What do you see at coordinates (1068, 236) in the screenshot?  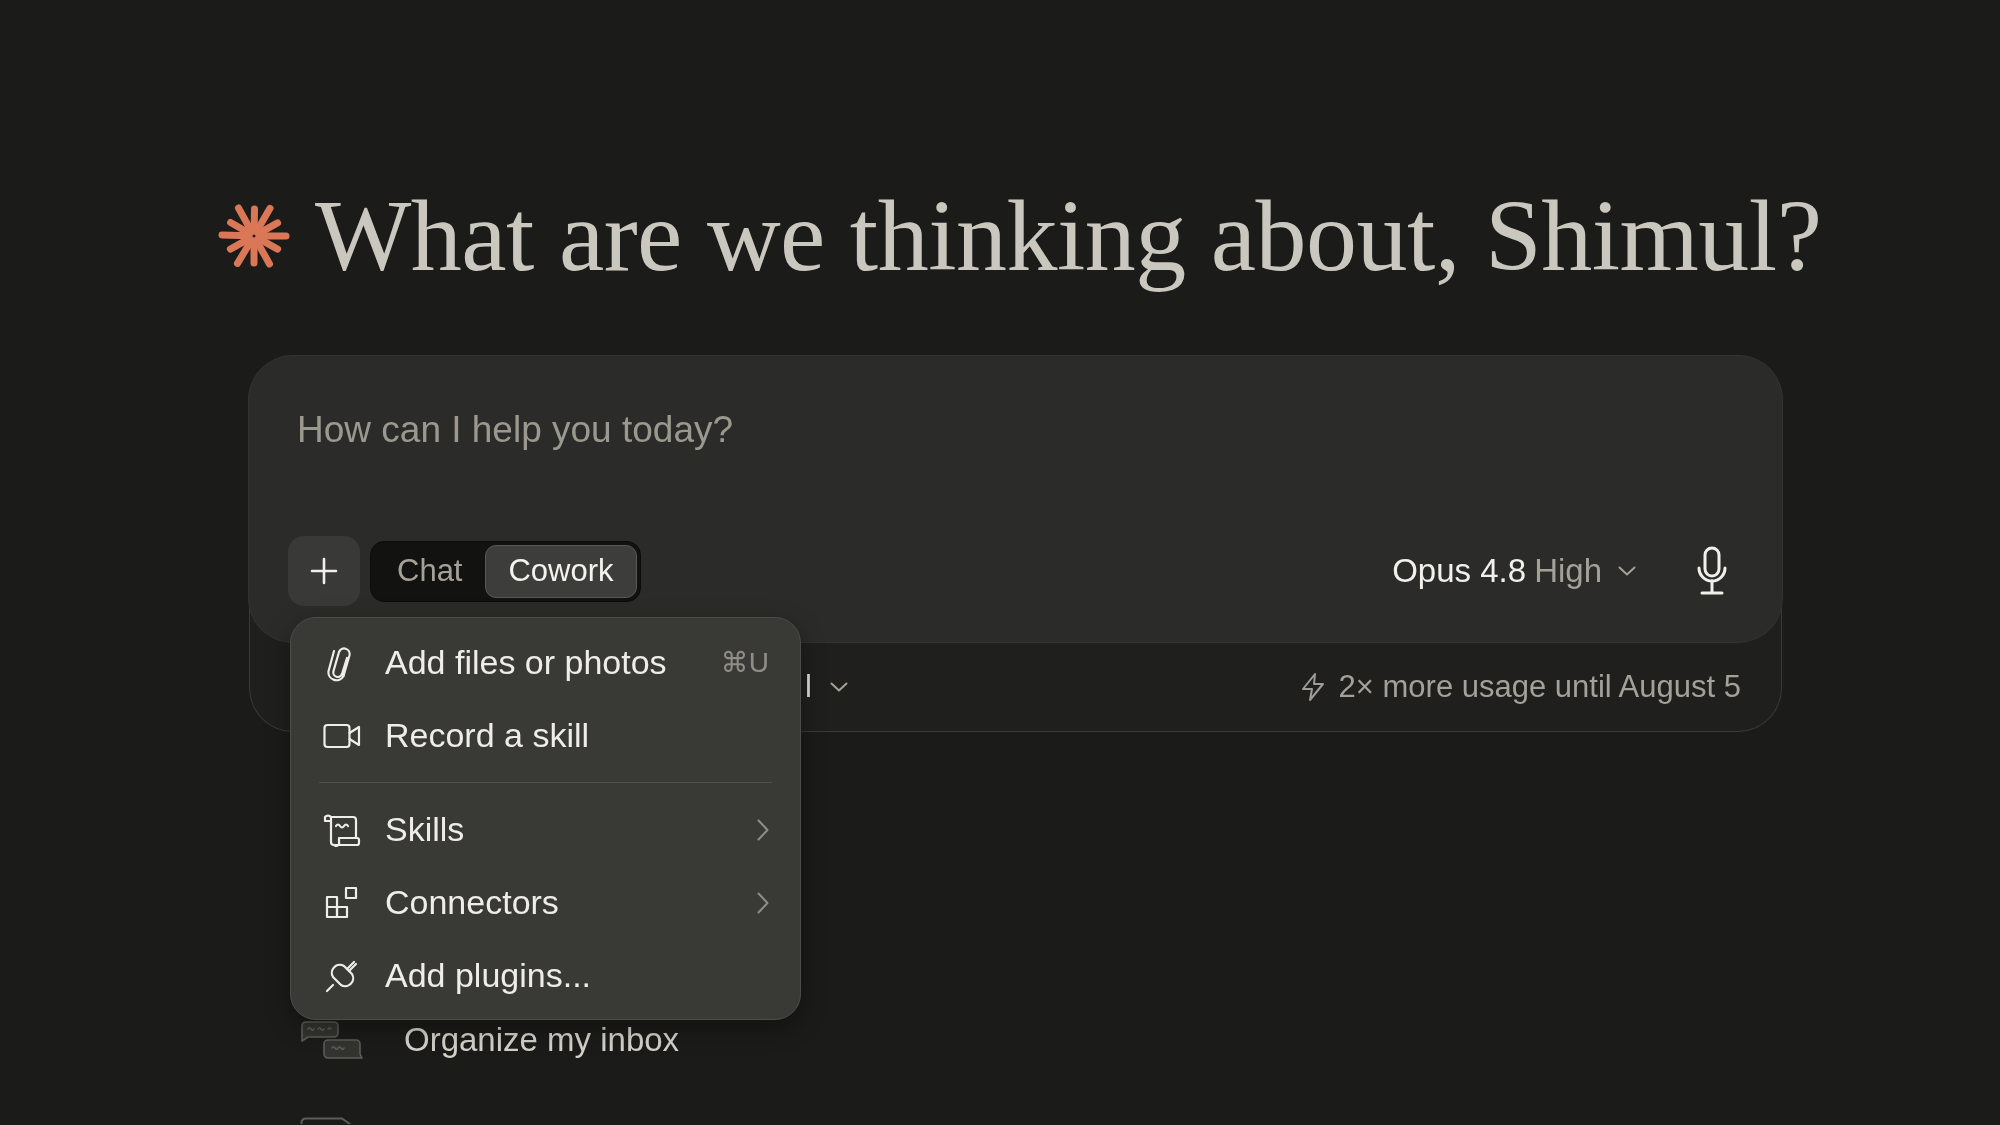 I see `page-heading: What are we thinking about, Shimul?` at bounding box center [1068, 236].